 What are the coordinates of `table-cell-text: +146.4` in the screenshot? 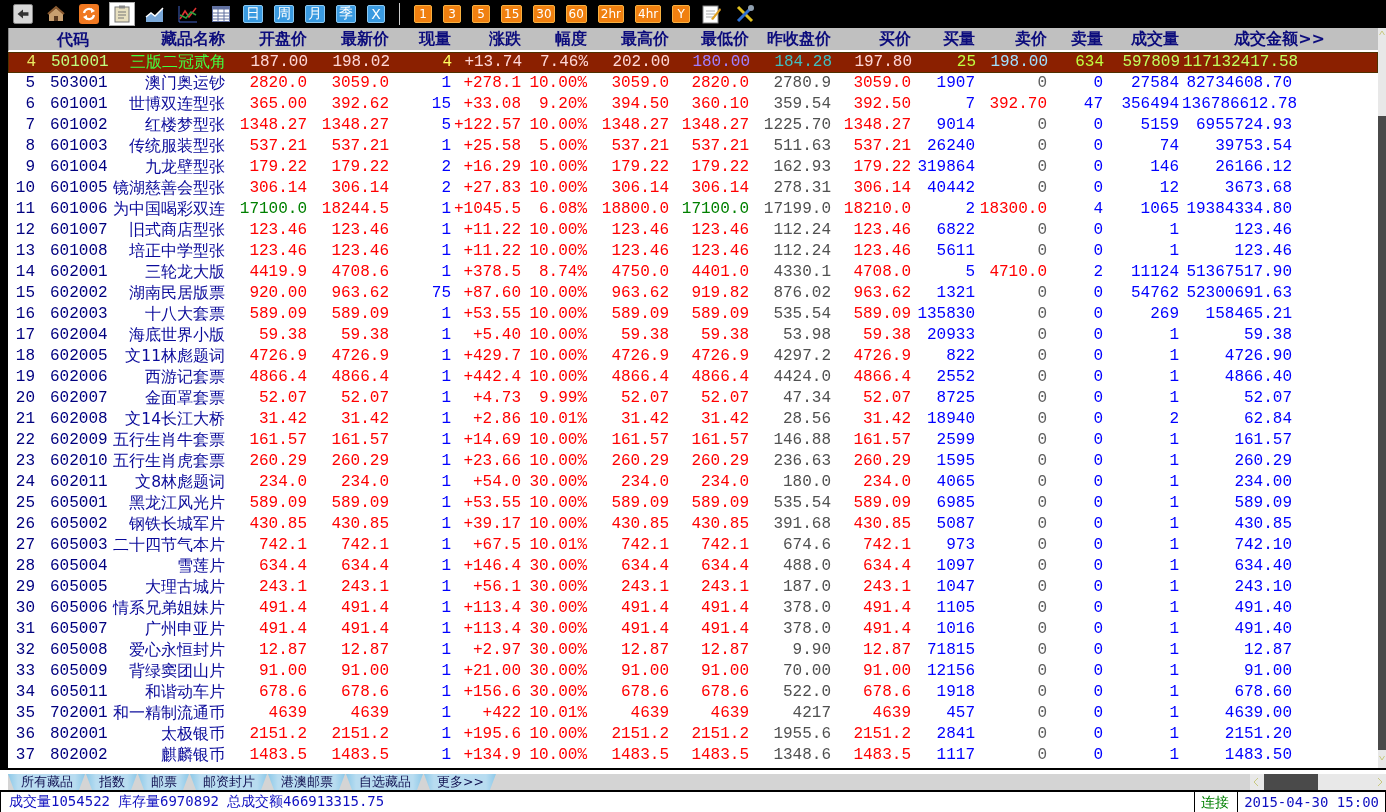 It's located at (492, 566).